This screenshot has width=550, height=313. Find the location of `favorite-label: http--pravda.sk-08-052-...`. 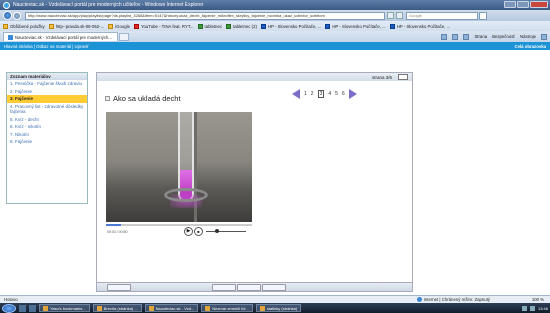

favorite-label: http--pravda.sk-08-052-... is located at coordinates (80, 26).